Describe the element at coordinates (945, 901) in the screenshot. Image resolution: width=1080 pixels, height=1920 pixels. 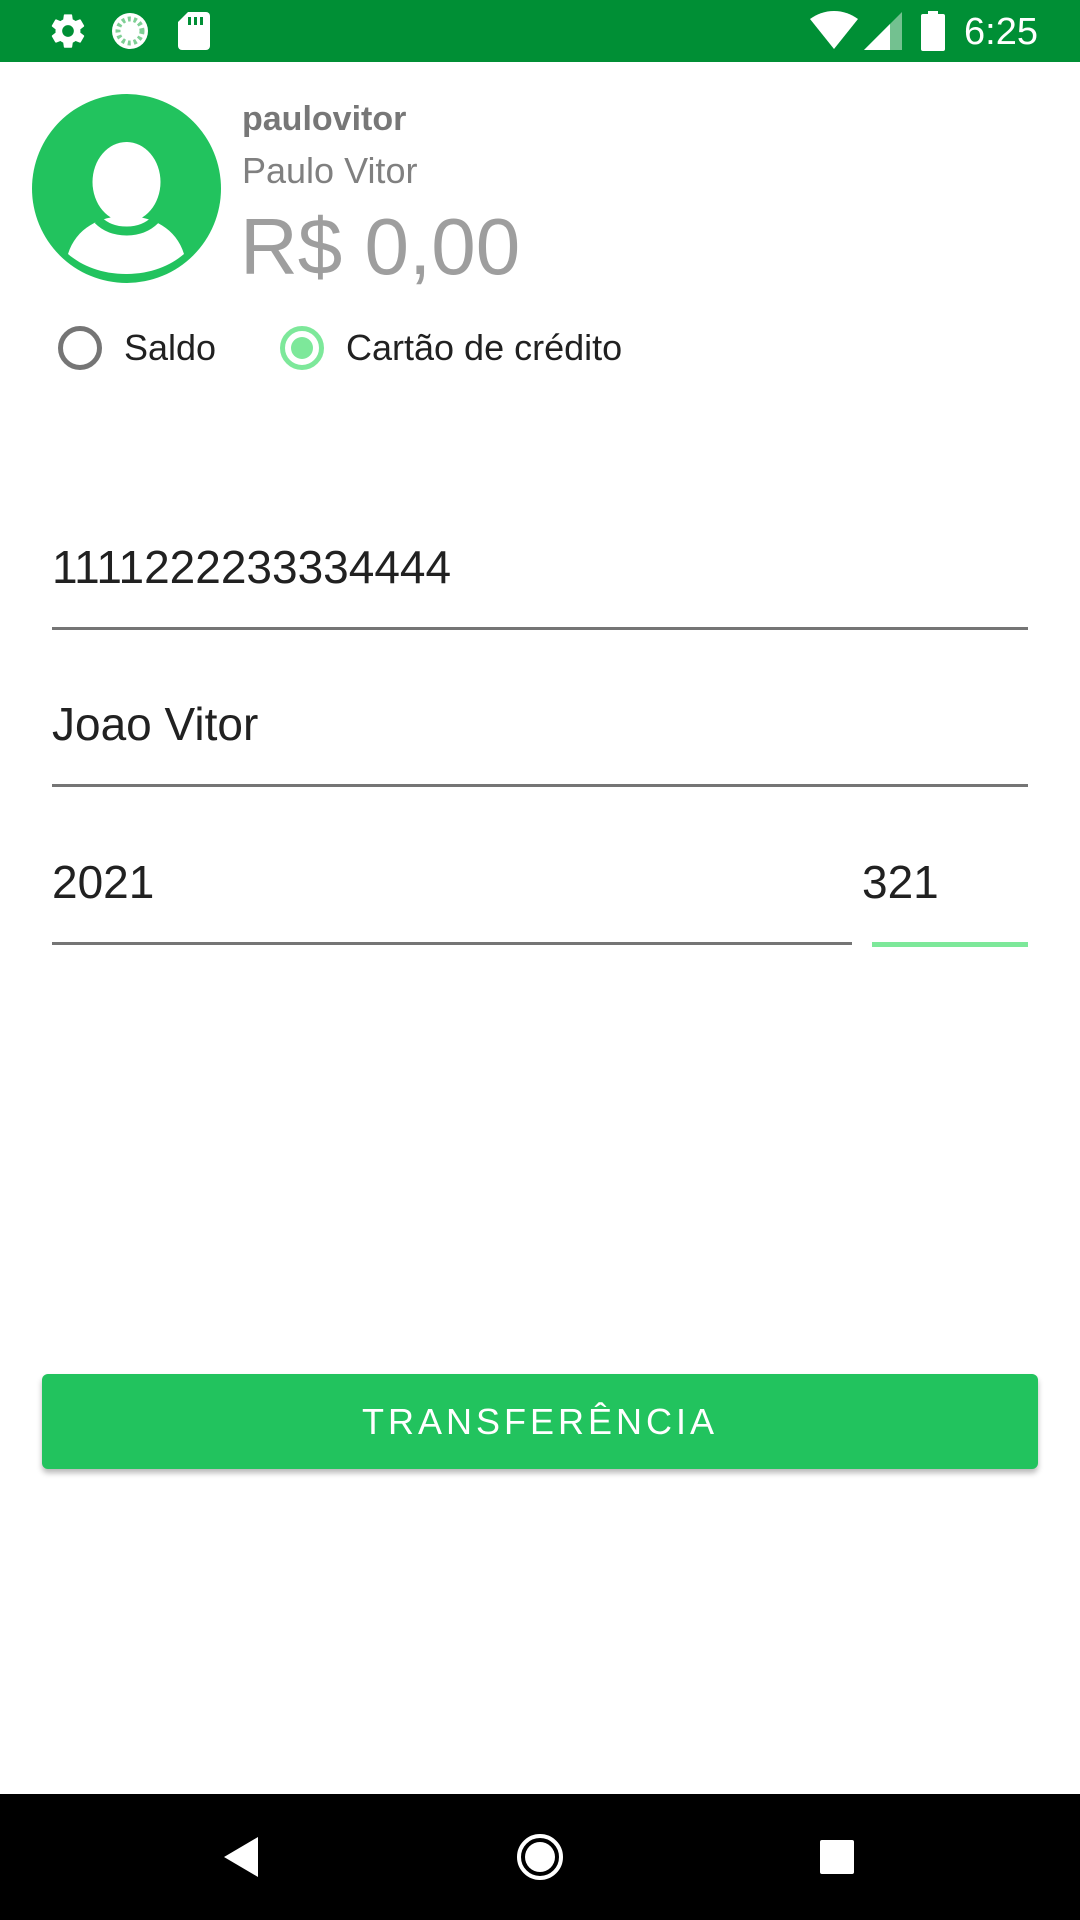
I see `cvv-field: 321` at that location.